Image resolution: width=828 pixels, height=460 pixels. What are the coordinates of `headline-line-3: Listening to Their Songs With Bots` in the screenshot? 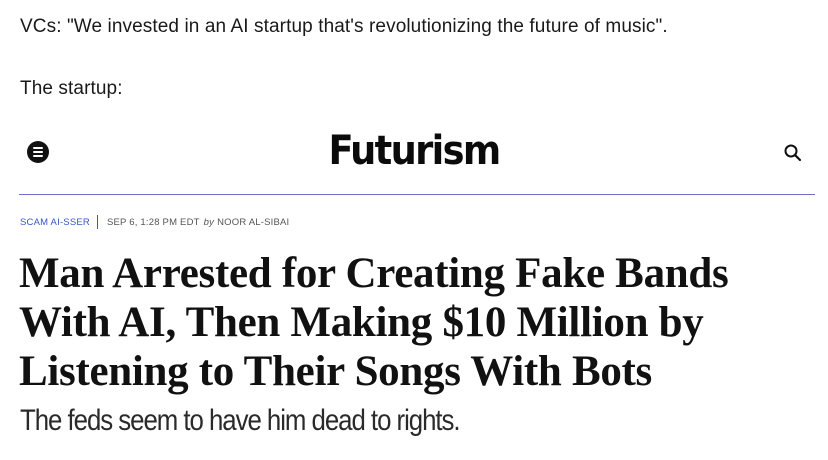 It's located at (335, 371).